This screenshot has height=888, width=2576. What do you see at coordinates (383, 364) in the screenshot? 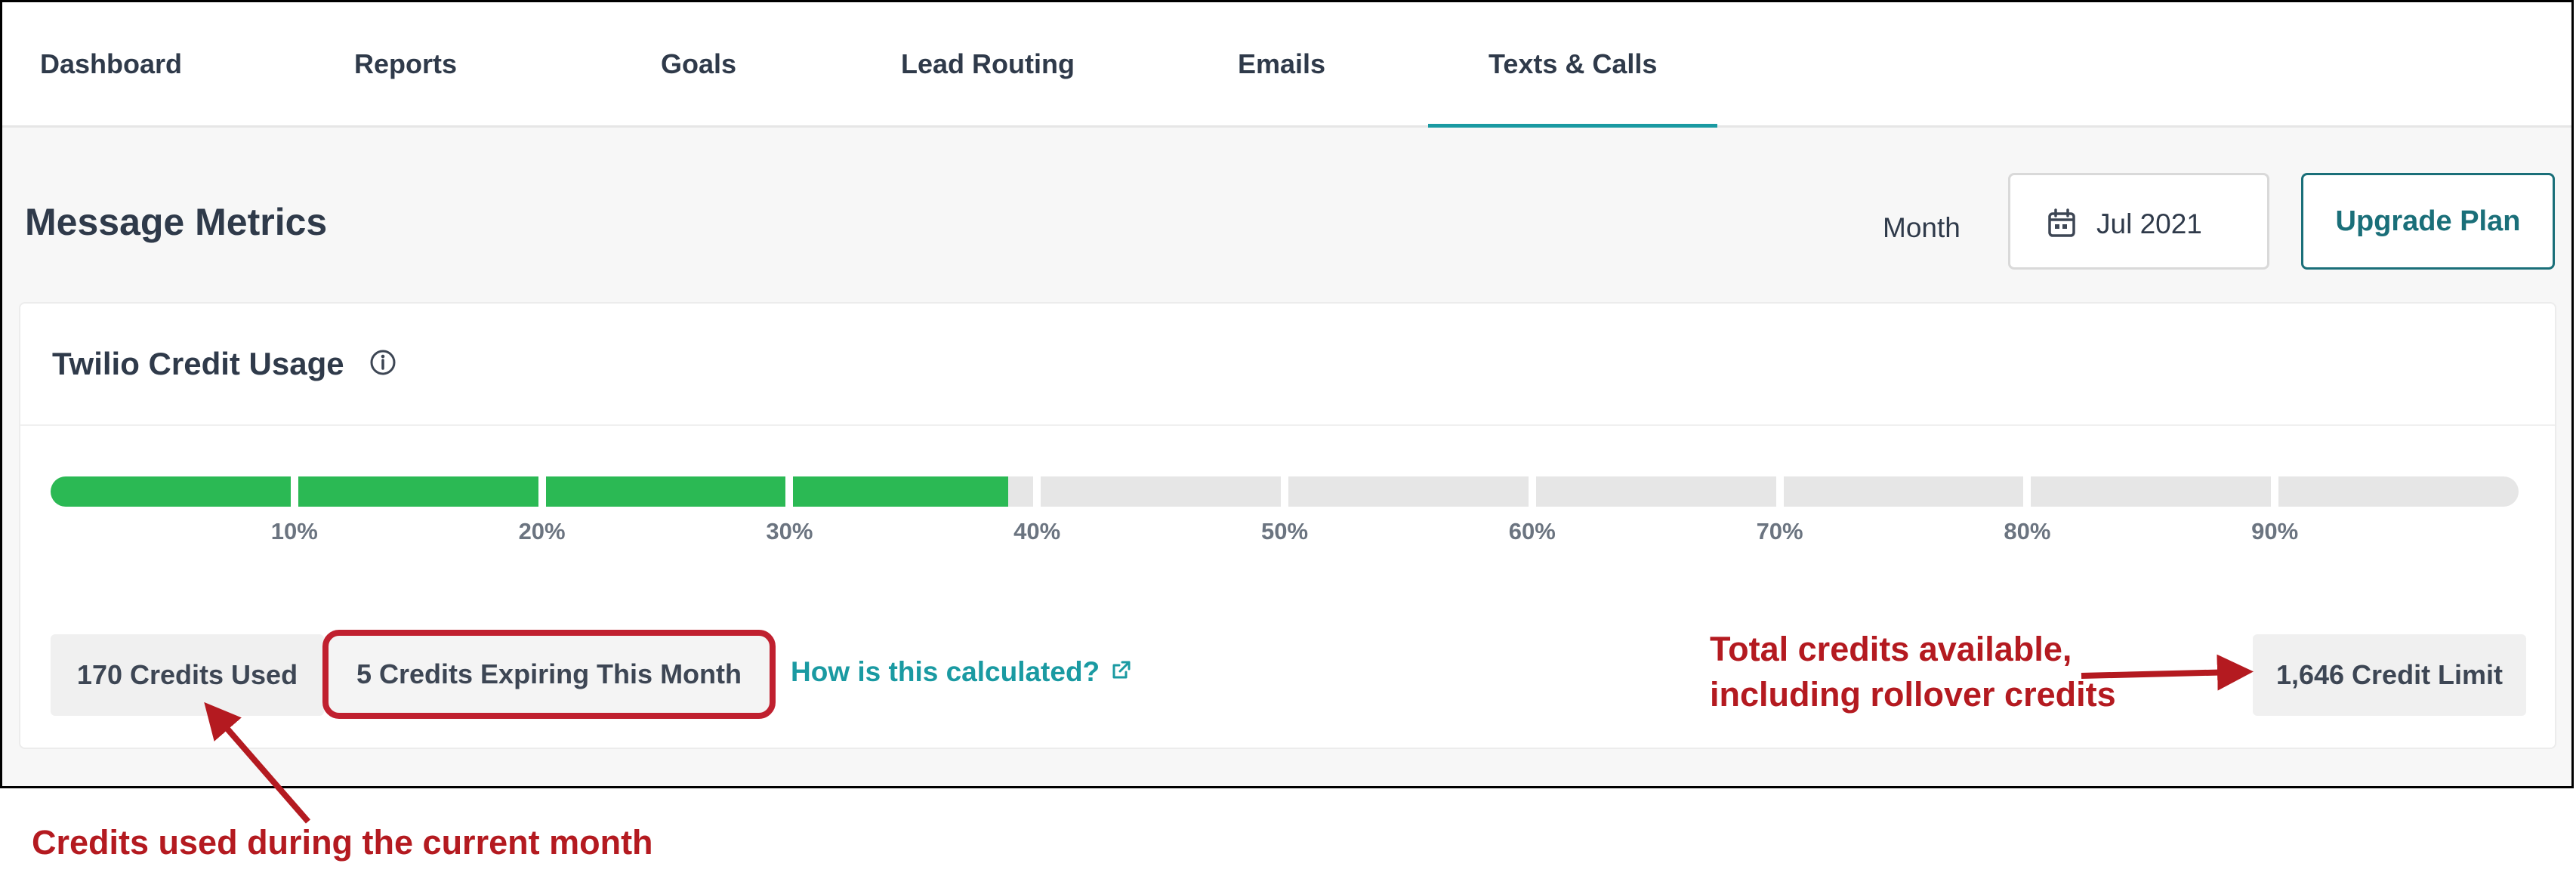
I see `info-icon` at bounding box center [383, 364].